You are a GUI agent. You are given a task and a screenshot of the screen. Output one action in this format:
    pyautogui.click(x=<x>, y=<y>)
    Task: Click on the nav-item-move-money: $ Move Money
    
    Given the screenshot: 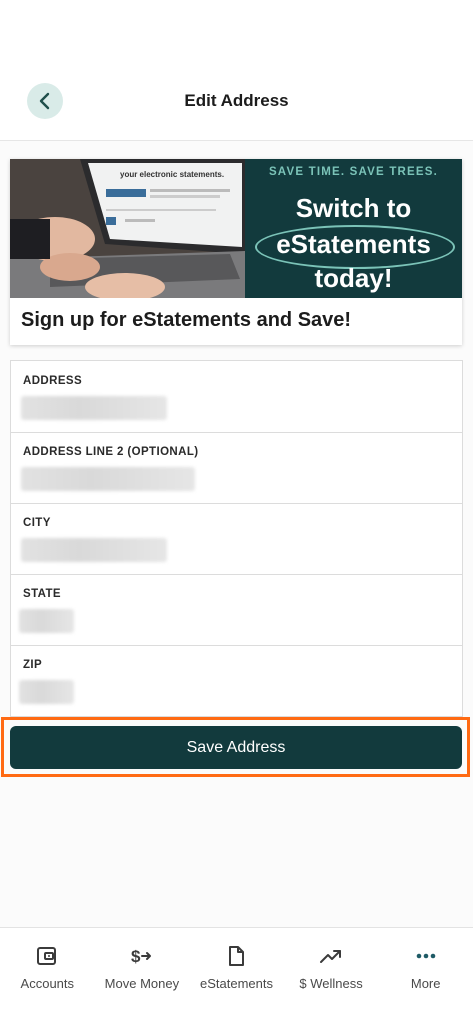 What is the action you would take?
    pyautogui.click(x=142, y=976)
    